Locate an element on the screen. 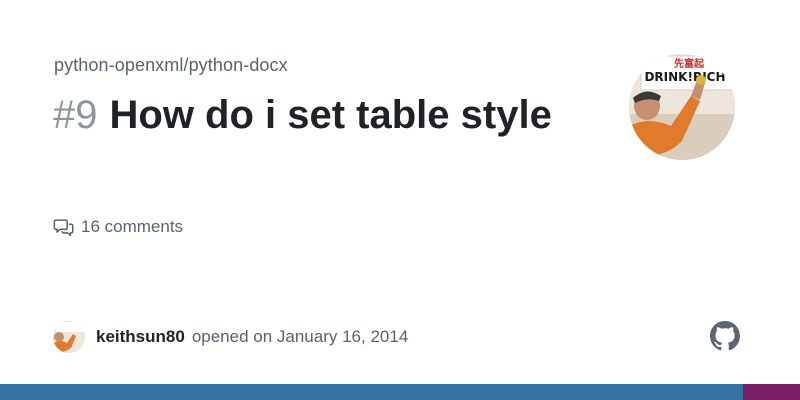  issue-number: #9 is located at coordinates (75, 115).